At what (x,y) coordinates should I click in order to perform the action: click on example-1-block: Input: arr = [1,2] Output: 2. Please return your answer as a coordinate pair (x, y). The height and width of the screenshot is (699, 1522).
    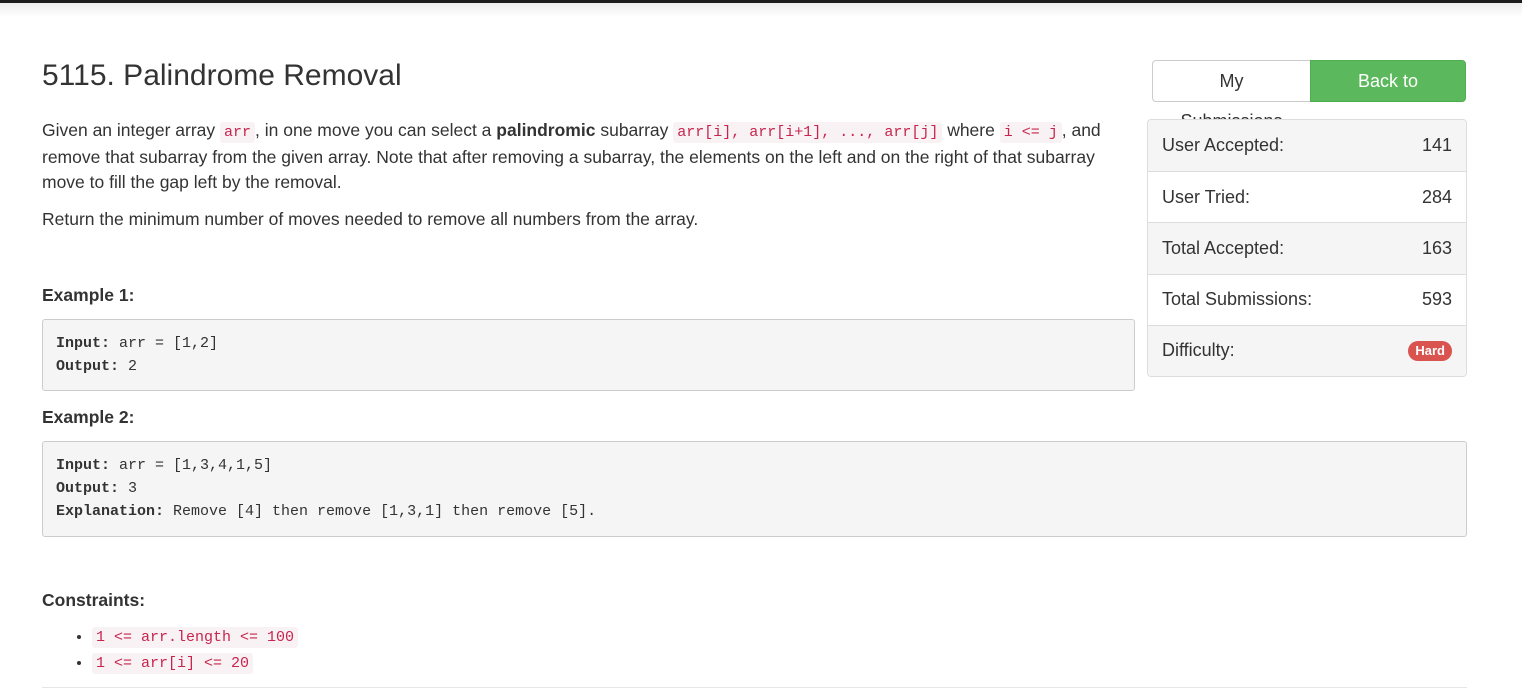
    Looking at the image, I should click on (588, 355).